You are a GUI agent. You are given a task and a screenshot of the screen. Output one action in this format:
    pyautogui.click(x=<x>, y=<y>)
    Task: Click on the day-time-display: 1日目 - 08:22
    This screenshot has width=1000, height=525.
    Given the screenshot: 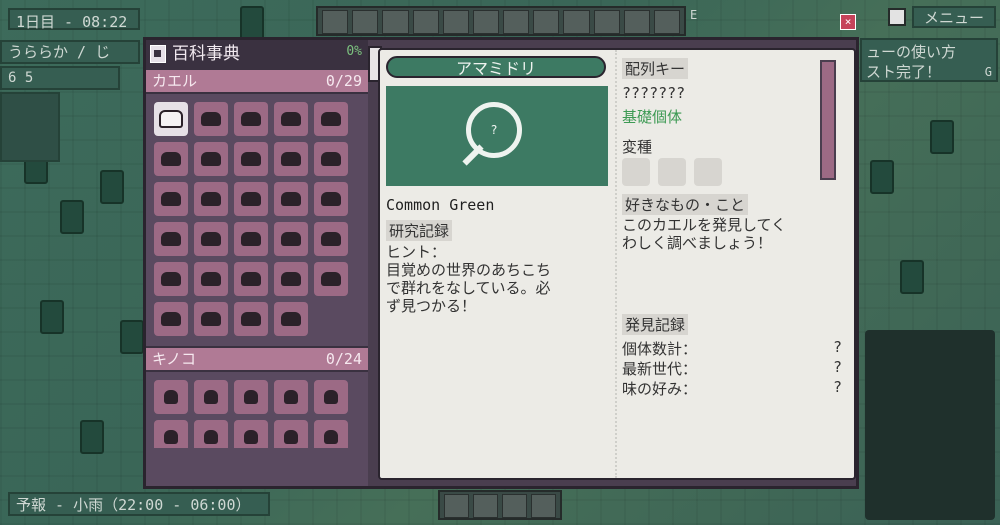 What is the action you would take?
    pyautogui.click(x=74, y=19)
    